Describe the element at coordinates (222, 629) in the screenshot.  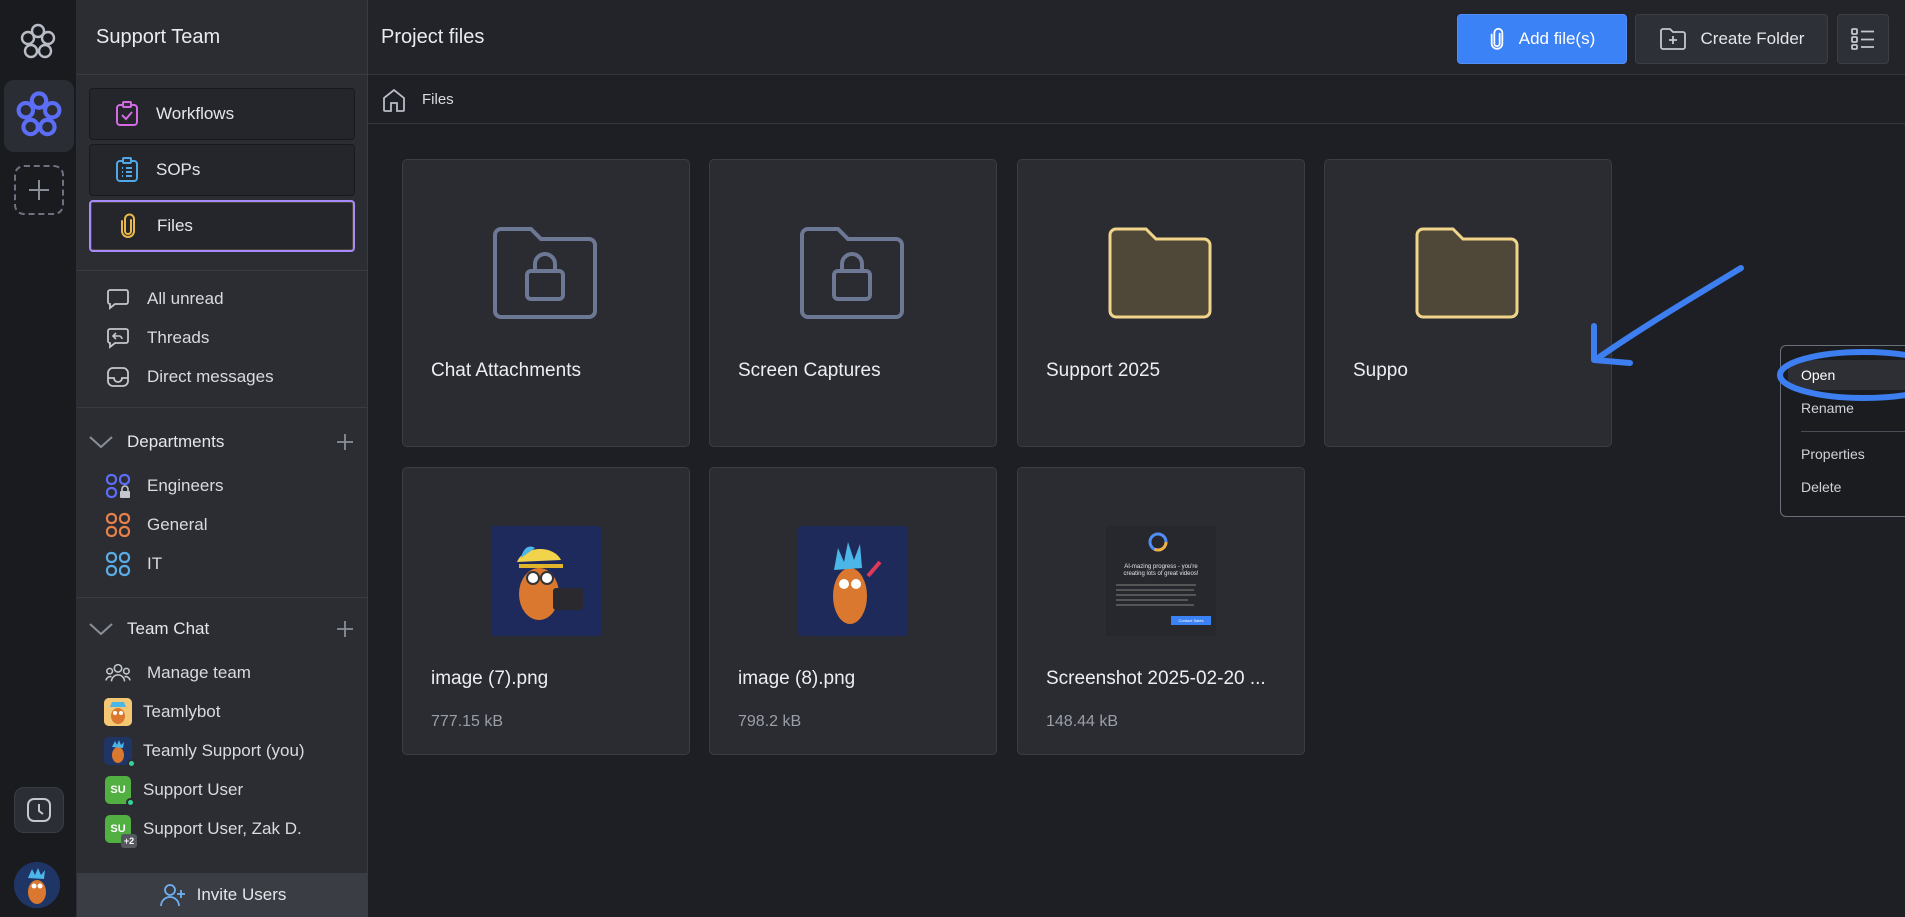
I see `team-chat-section-header: Team Chat` at that location.